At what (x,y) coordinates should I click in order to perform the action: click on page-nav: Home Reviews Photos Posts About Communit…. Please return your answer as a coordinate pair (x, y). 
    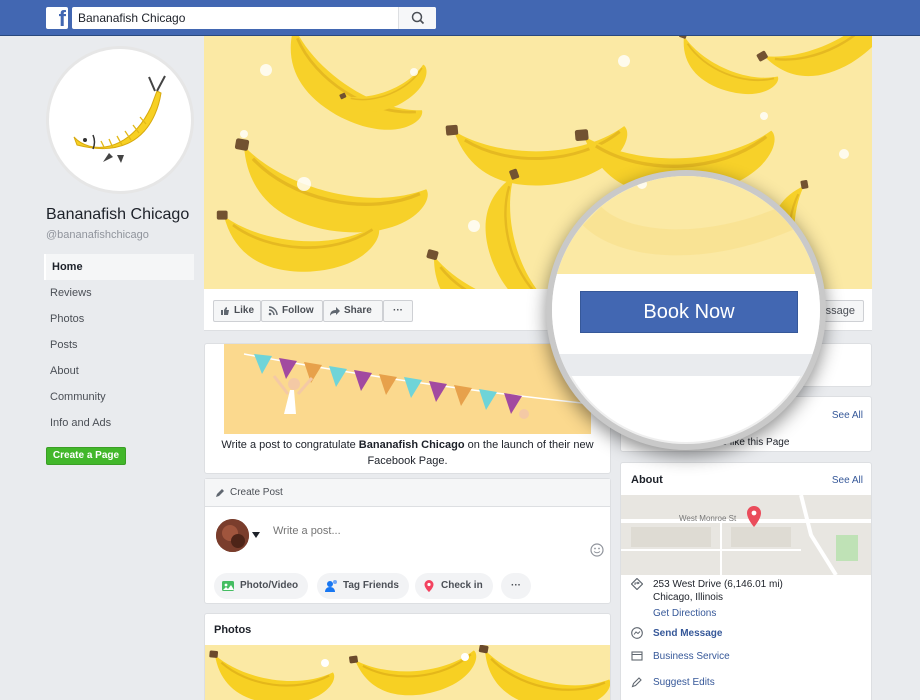
    Looking at the image, I should click on (119, 345).